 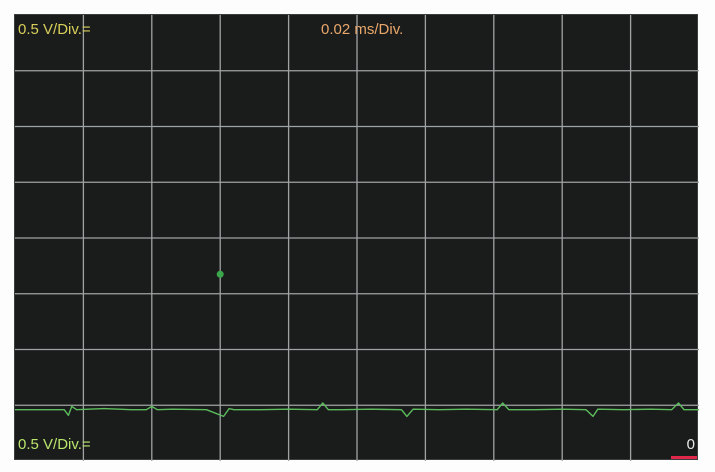 I want to click on voltage-per-division-readout-bottom: 0.5 V/Div.=, so click(x=54, y=444).